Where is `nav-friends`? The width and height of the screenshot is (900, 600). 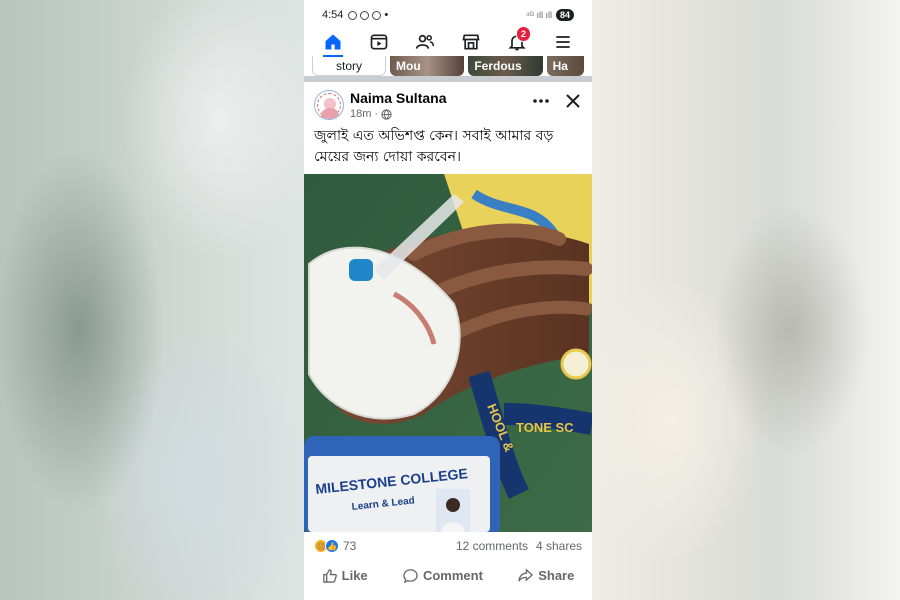 nav-friends is located at coordinates (425, 42).